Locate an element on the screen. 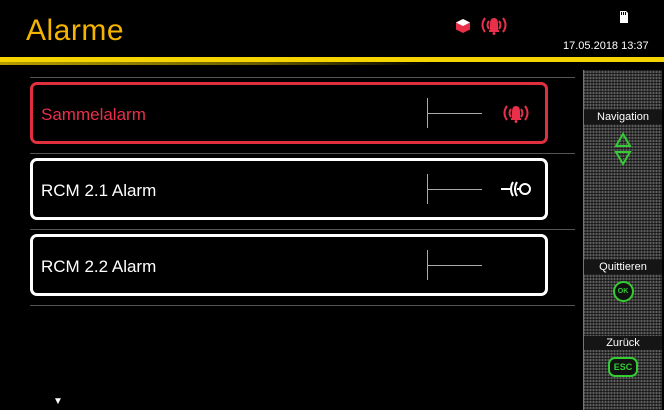 This screenshot has height=410, width=664. acknowledge-softkey: OK is located at coordinates (623, 291).